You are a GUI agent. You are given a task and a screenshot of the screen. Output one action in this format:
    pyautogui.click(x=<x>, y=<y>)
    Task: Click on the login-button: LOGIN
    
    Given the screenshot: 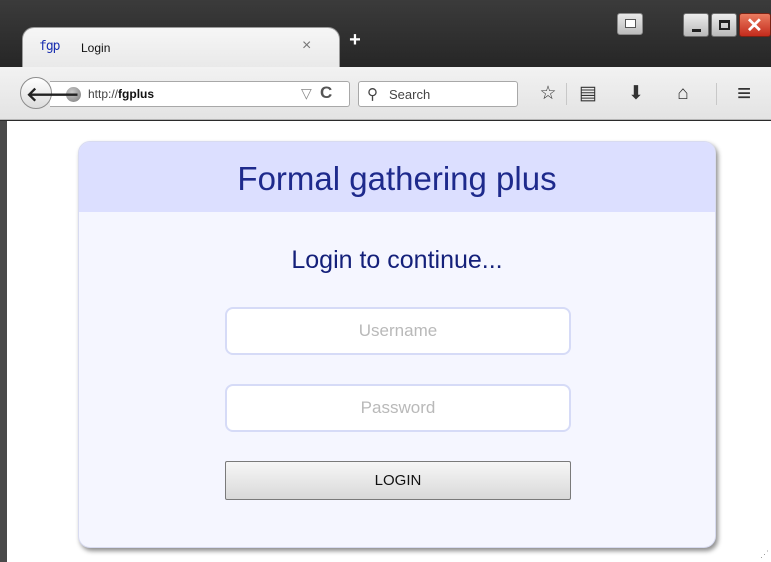 What is the action you would take?
    pyautogui.click(x=398, y=480)
    